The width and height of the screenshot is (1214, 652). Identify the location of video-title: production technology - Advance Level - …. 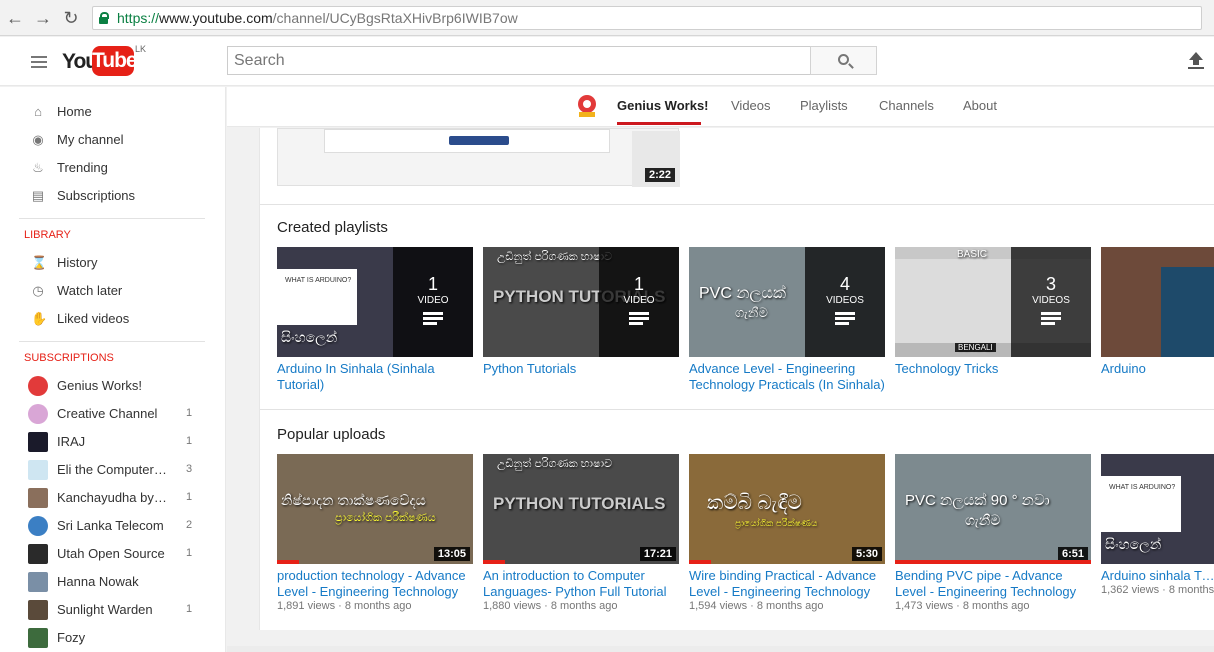
(375, 584).